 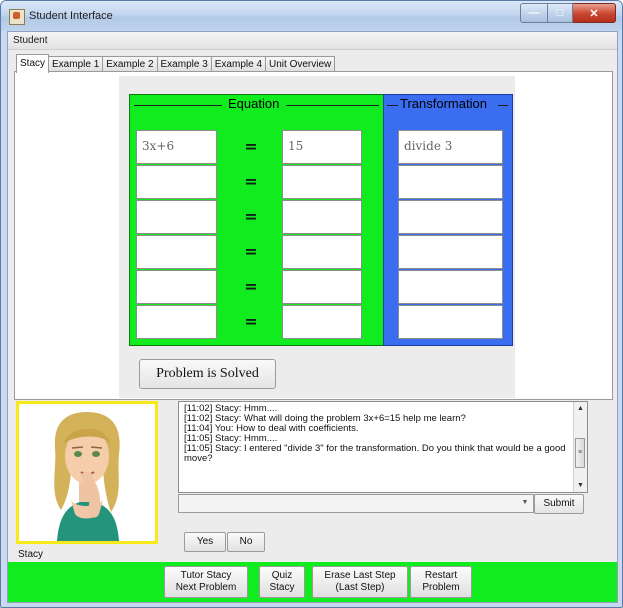 I want to click on erase-button-line2: (Last Step), so click(x=360, y=587).